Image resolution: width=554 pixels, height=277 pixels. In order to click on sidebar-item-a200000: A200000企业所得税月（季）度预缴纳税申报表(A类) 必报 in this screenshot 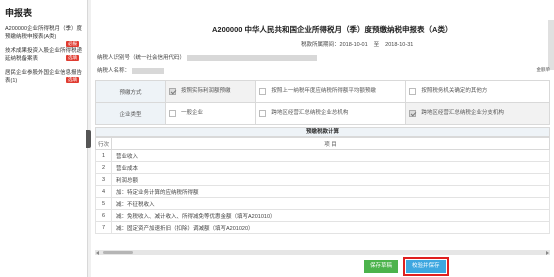, I will do `click(43, 35)`.